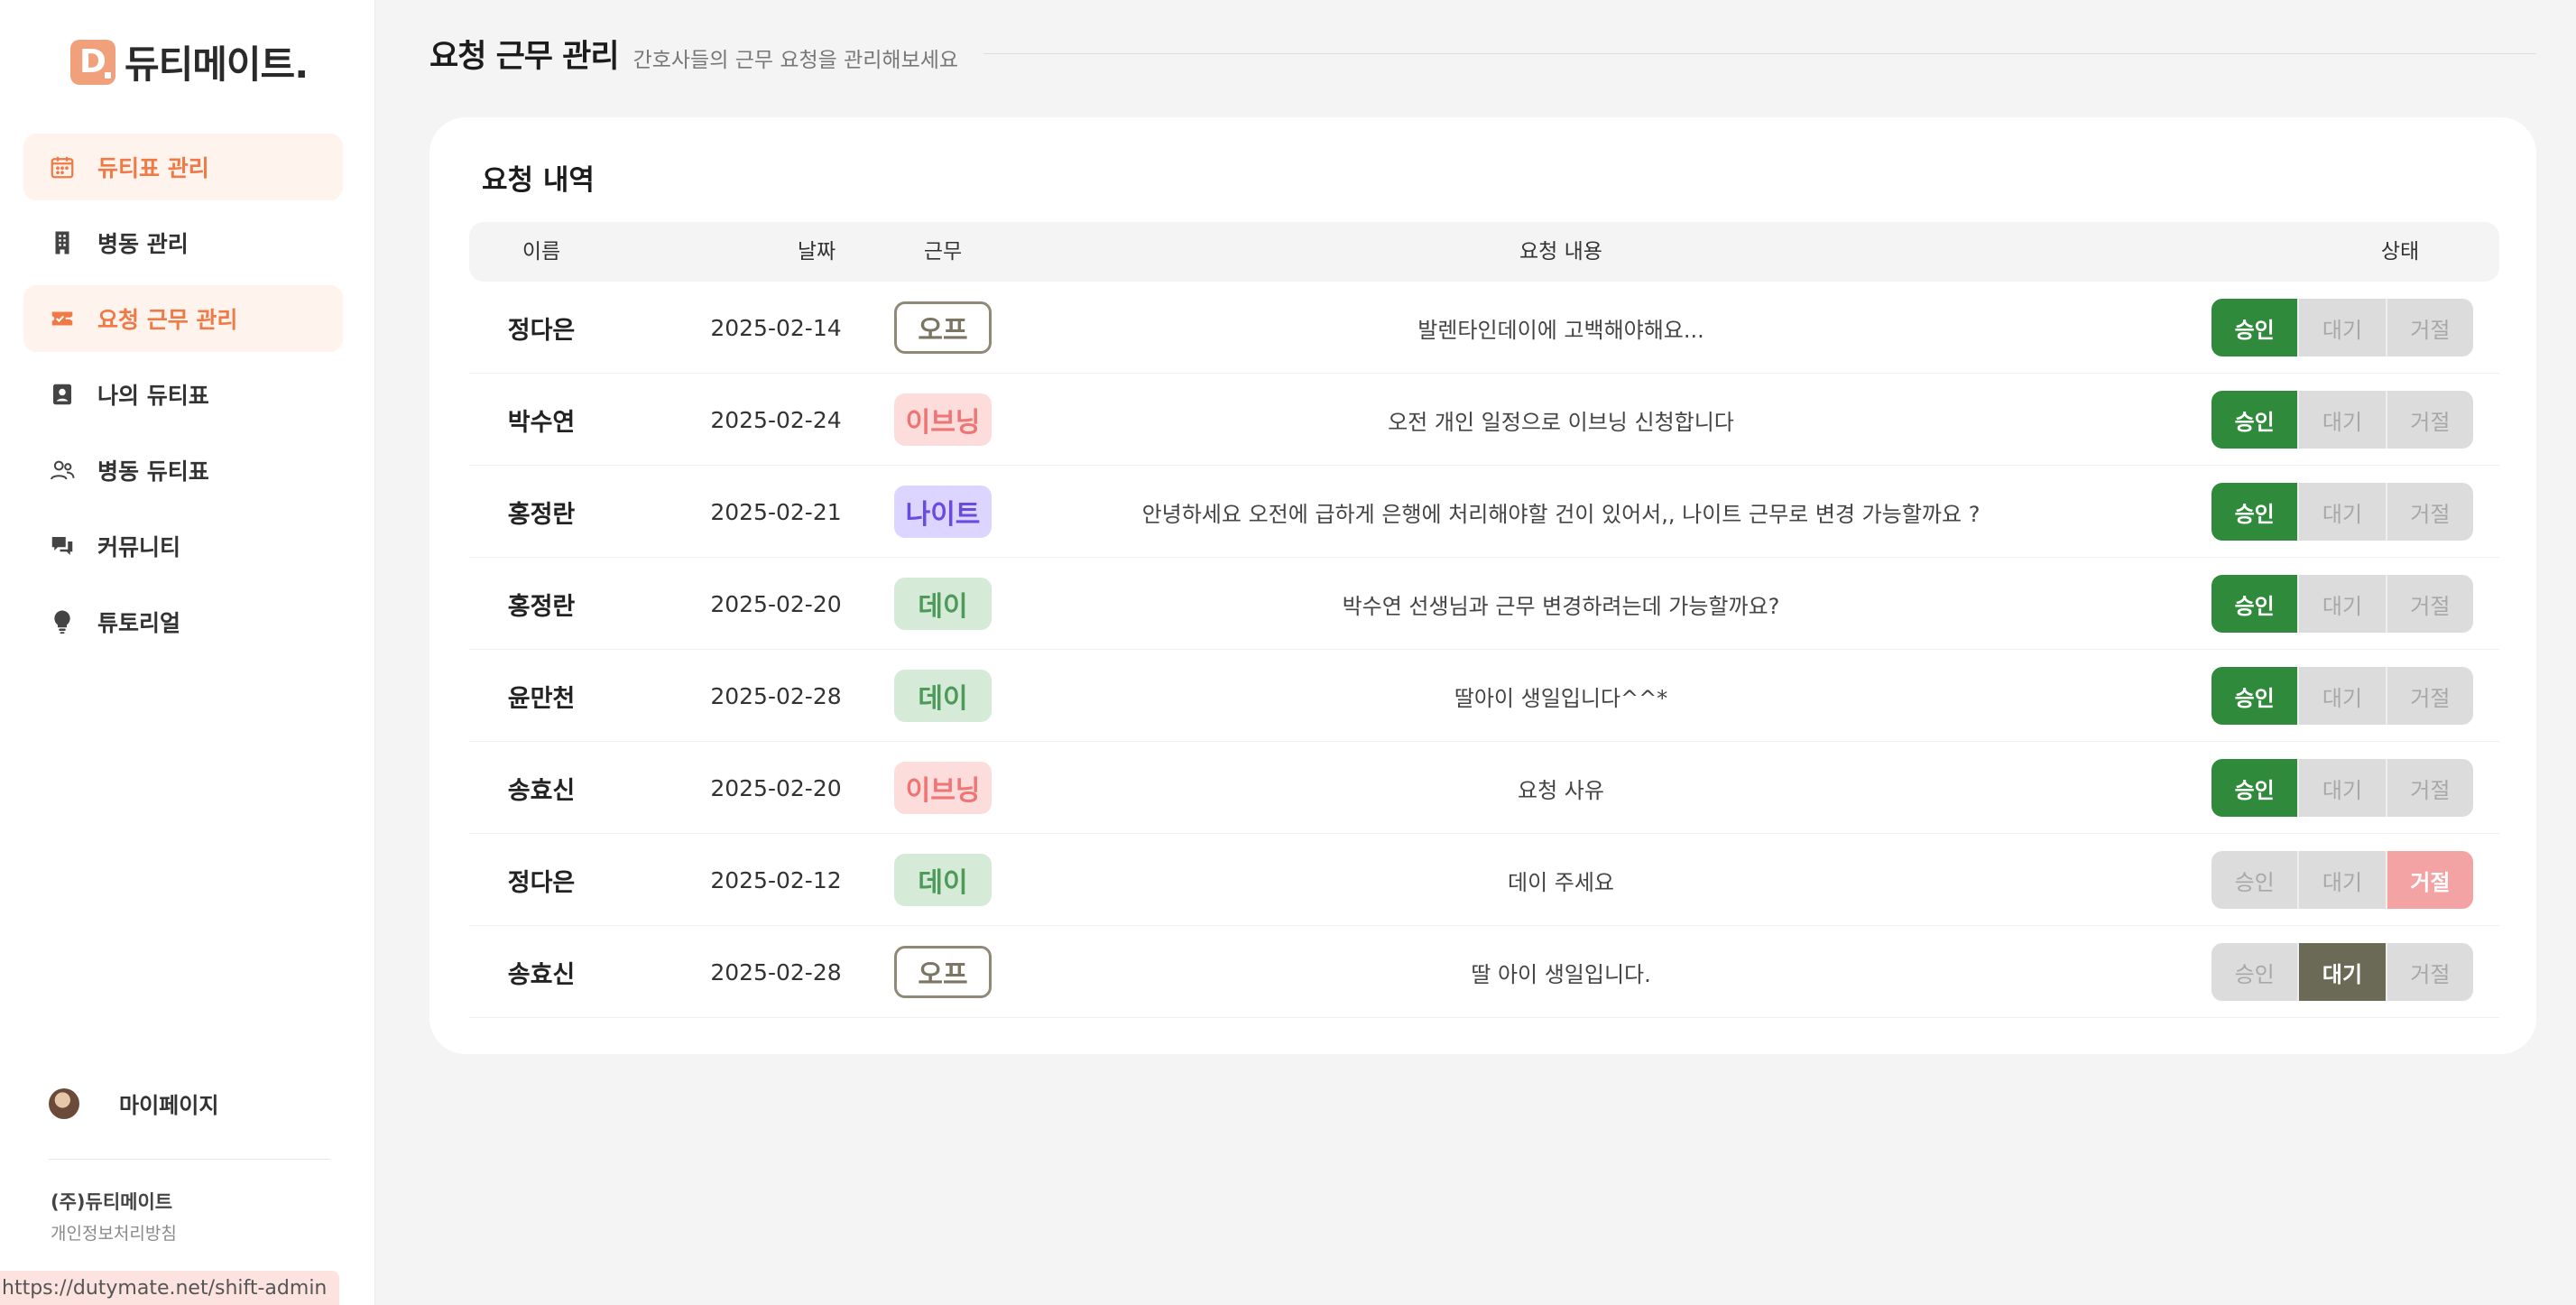 Image resolution: width=2576 pixels, height=1305 pixels. I want to click on row-date: 2025-02-20, so click(776, 787).